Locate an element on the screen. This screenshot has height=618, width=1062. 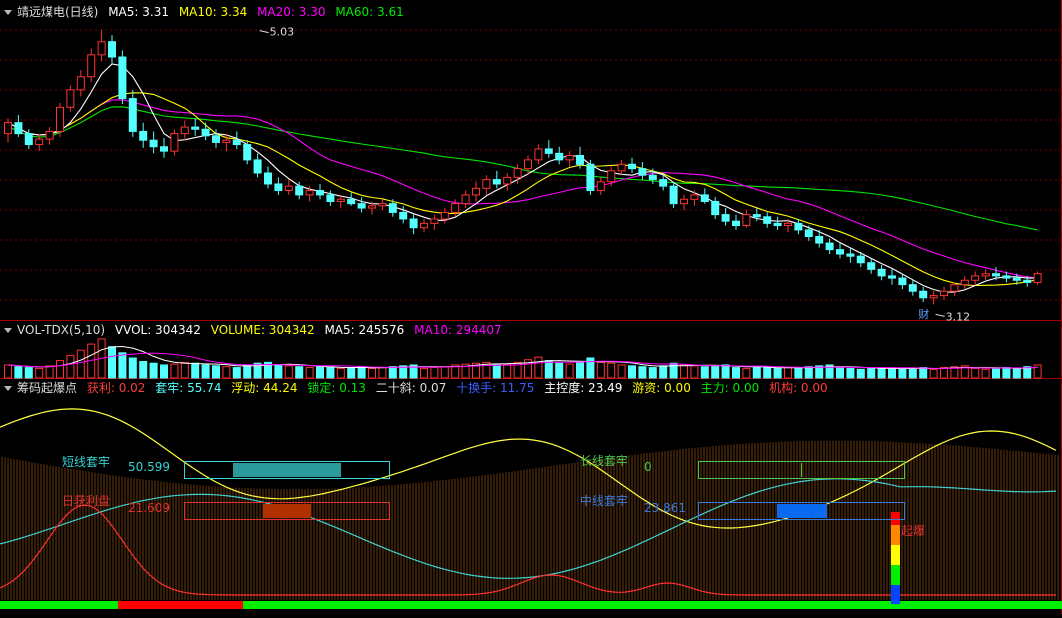
long-trapped-box is located at coordinates (801, 470).